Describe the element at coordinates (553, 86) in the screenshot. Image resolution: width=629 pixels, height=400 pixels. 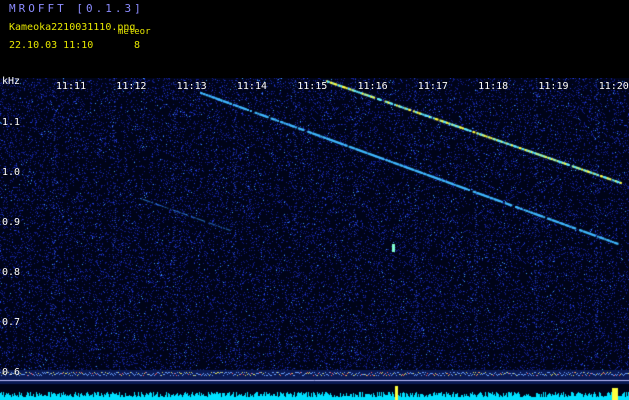
I see `time-tick-label: 11:19` at that location.